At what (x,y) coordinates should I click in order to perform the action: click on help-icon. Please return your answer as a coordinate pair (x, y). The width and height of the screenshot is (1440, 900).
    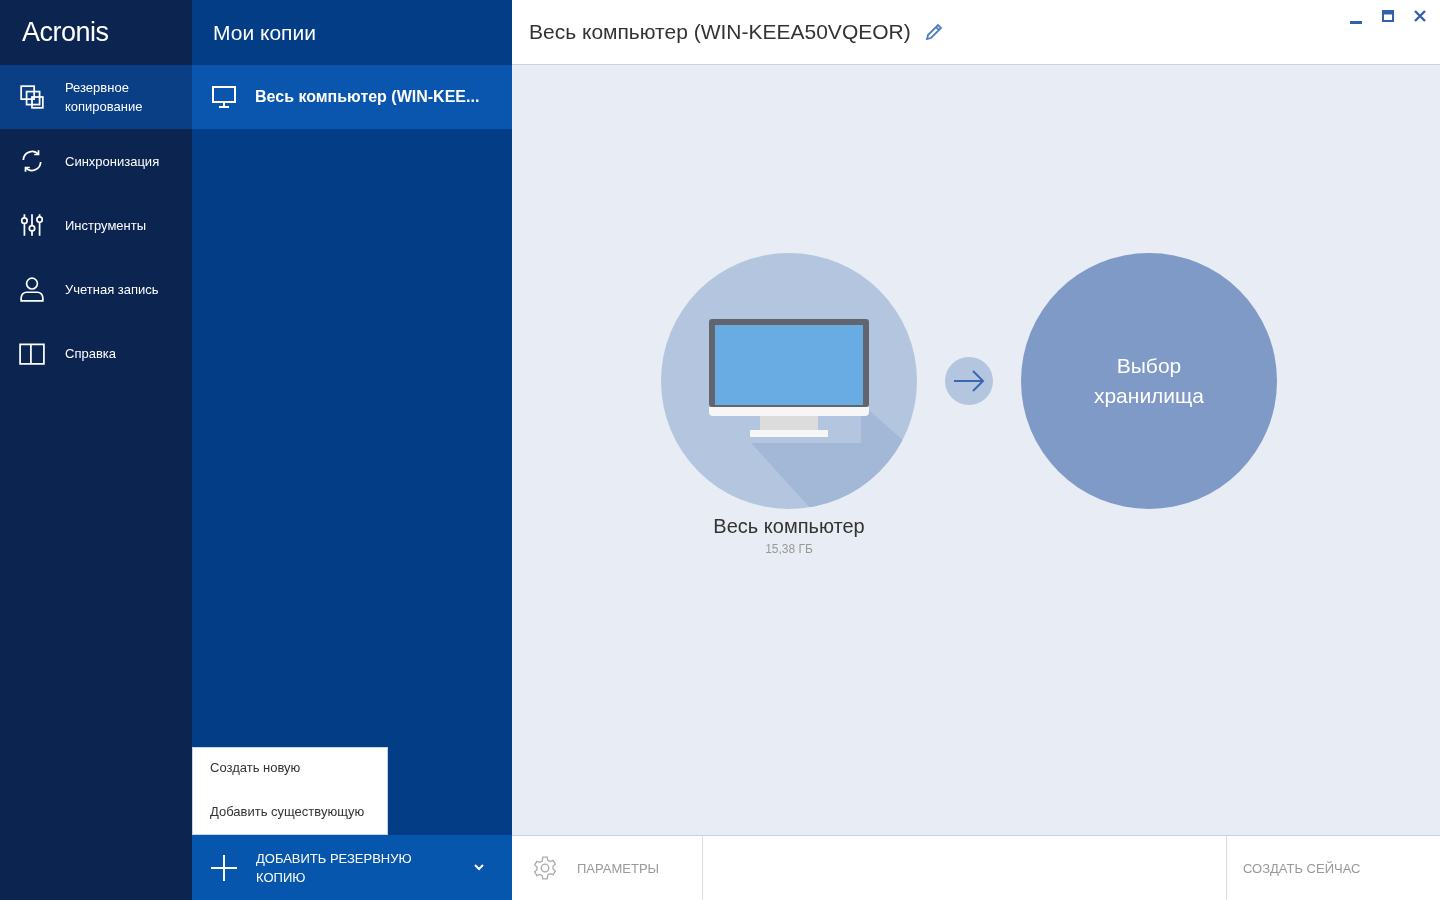
    Looking at the image, I should click on (32, 353).